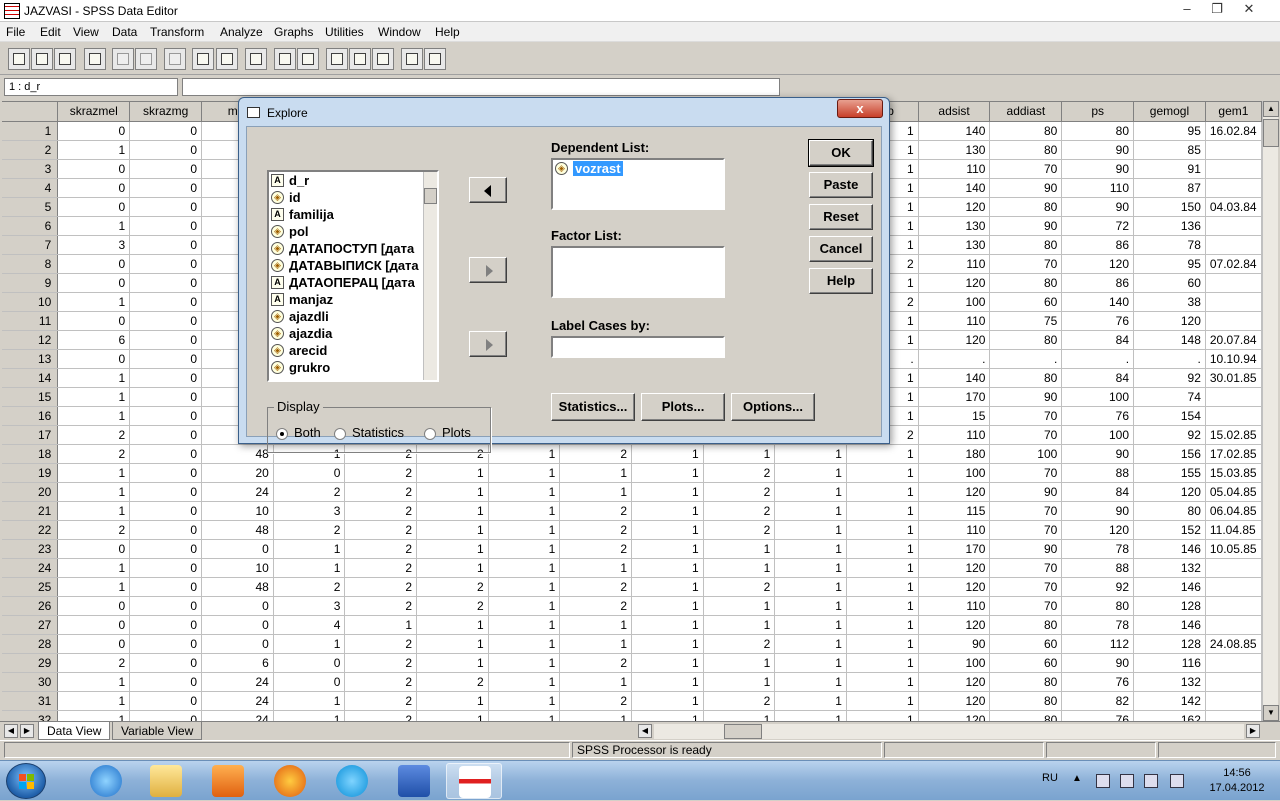  I want to click on ok-button: OK, so click(841, 153).